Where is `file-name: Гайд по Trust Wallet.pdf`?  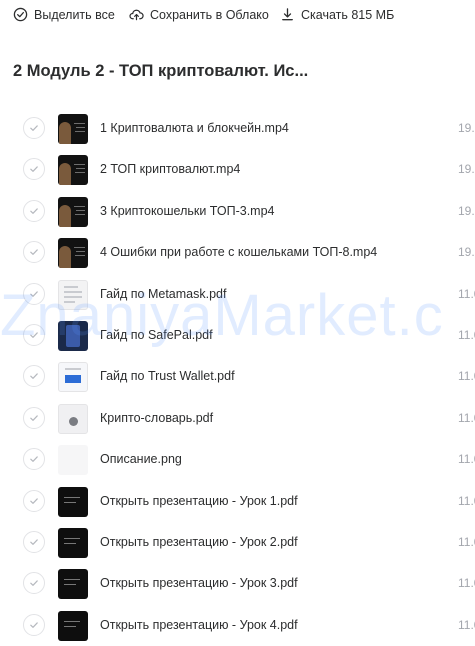
file-name: Гайд по Trust Wallet.pdf is located at coordinates (167, 376).